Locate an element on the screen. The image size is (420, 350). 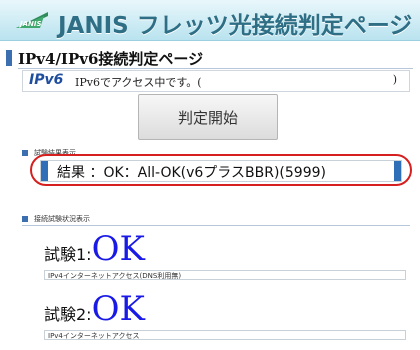
result-right-bar is located at coordinates (397, 171).